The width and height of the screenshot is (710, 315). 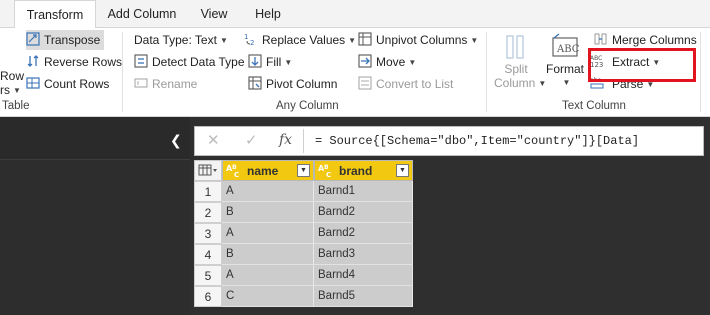 I want to click on svg-text: ABC, so click(x=568, y=49).